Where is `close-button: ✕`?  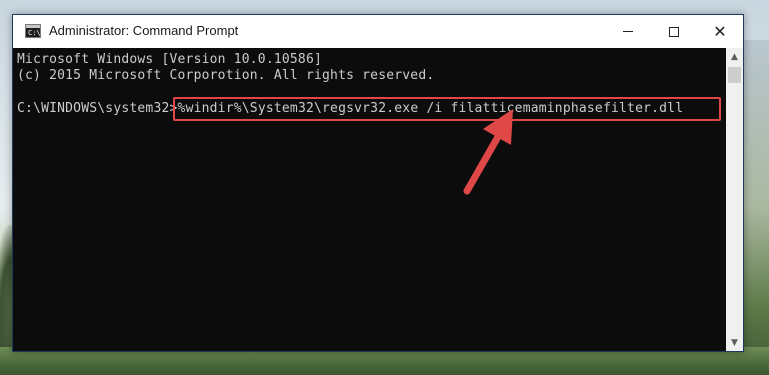
close-button: ✕ is located at coordinates (720, 31).